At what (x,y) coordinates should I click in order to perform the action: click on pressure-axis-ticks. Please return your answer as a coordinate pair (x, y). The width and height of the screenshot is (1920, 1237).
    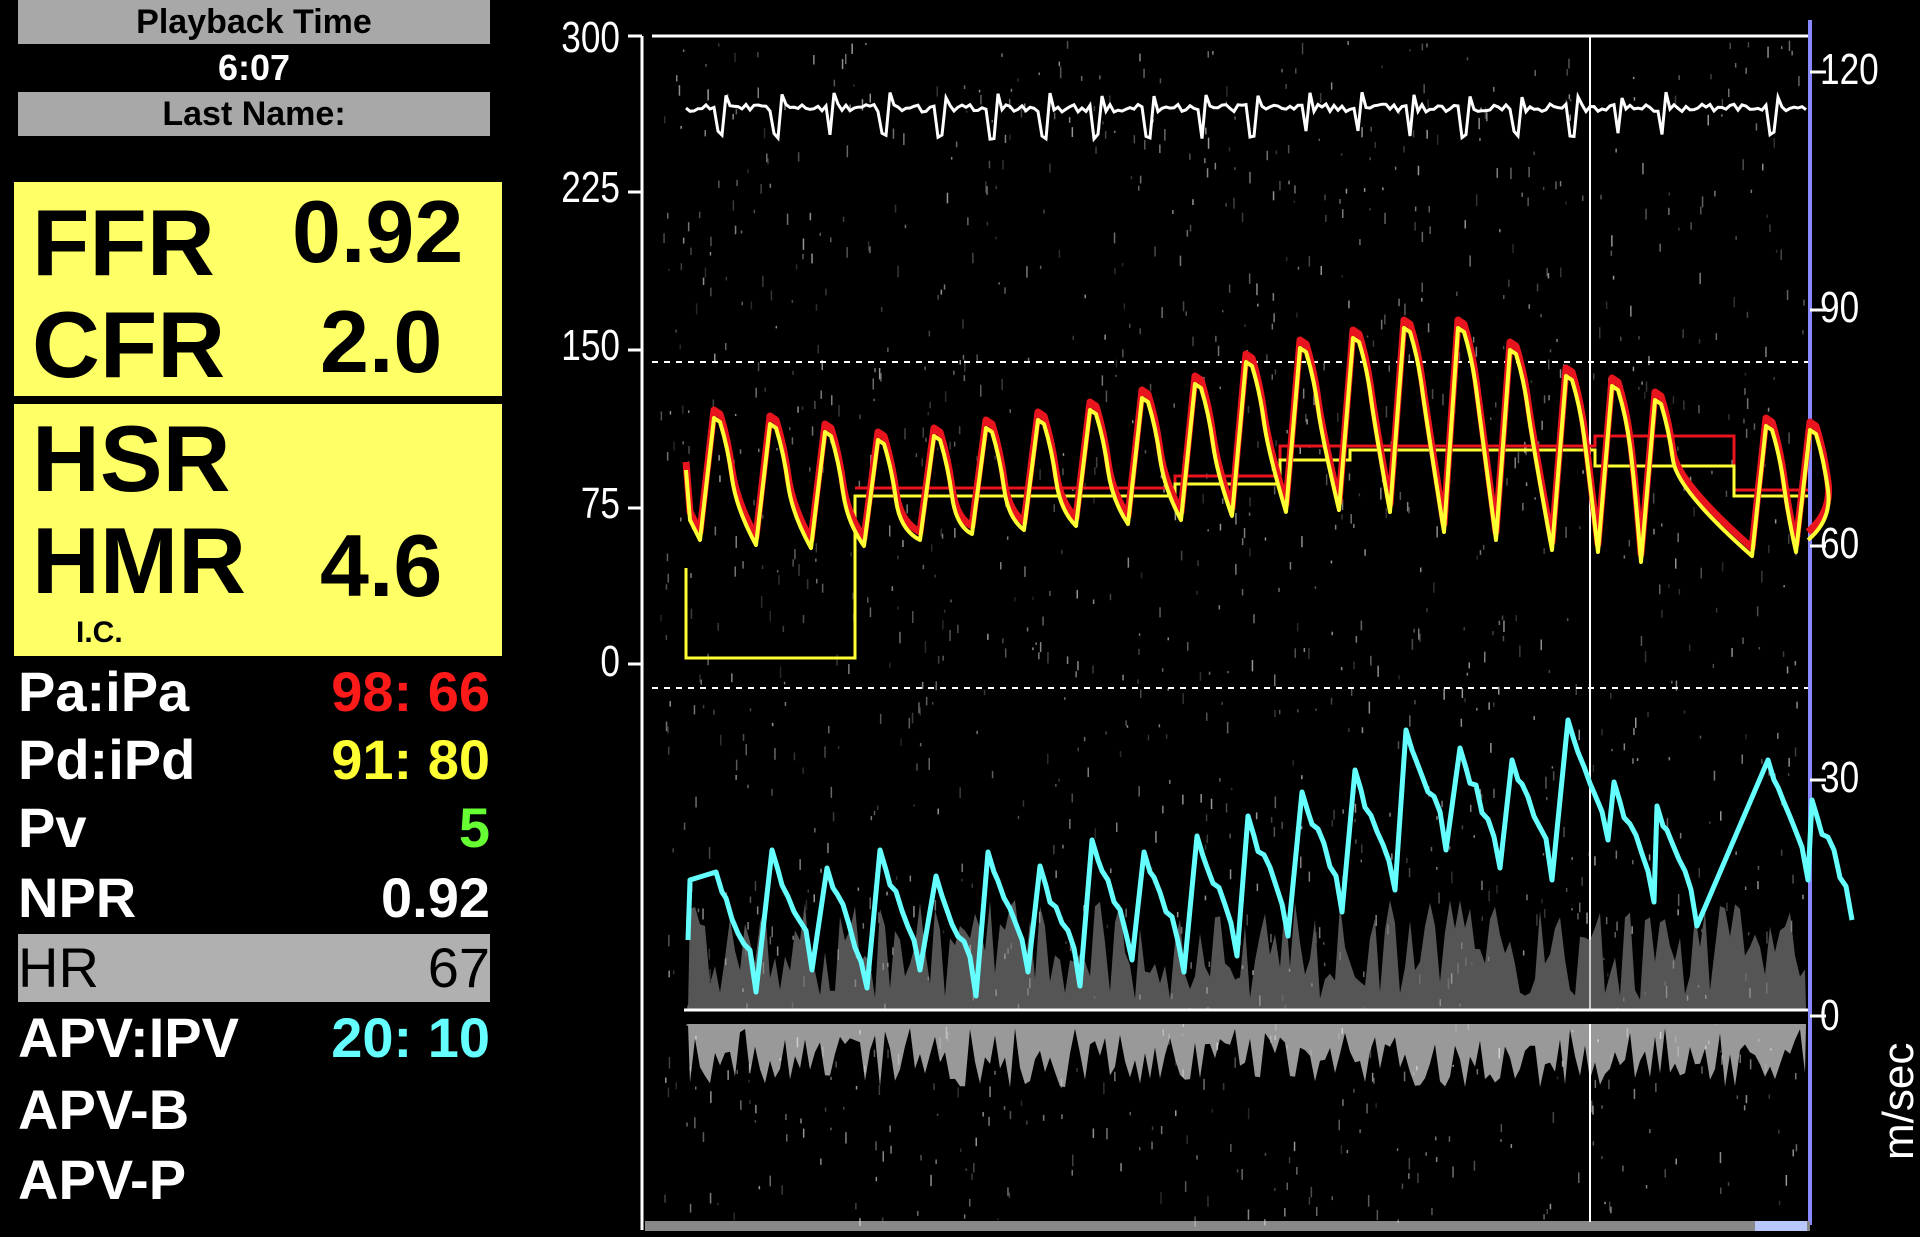
    Looking at the image, I should click on (635, 350).